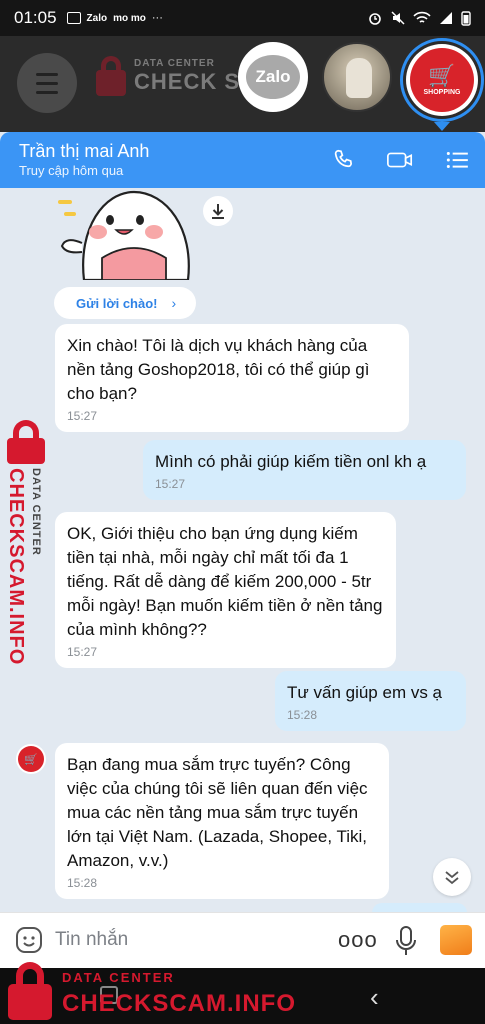 This screenshot has height=1024, width=485. Describe the element at coordinates (71, 170) in the screenshot. I see `last-seen-status: Truy cập hôm qua` at that location.